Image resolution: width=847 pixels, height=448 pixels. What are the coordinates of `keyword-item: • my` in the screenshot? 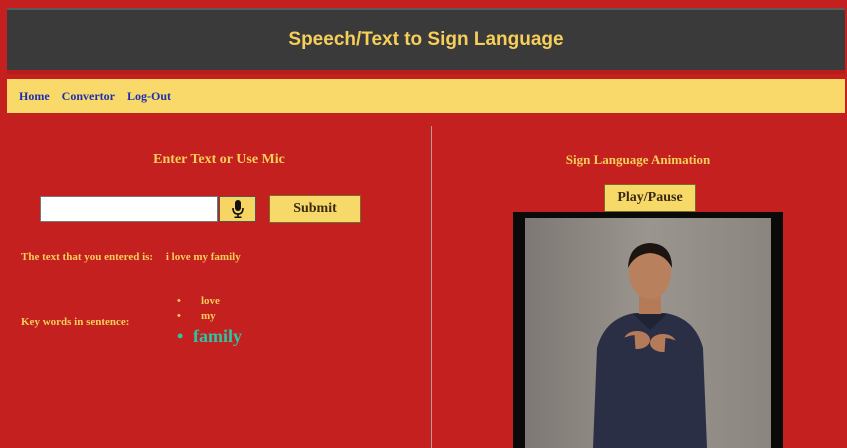 It's located at (196, 316).